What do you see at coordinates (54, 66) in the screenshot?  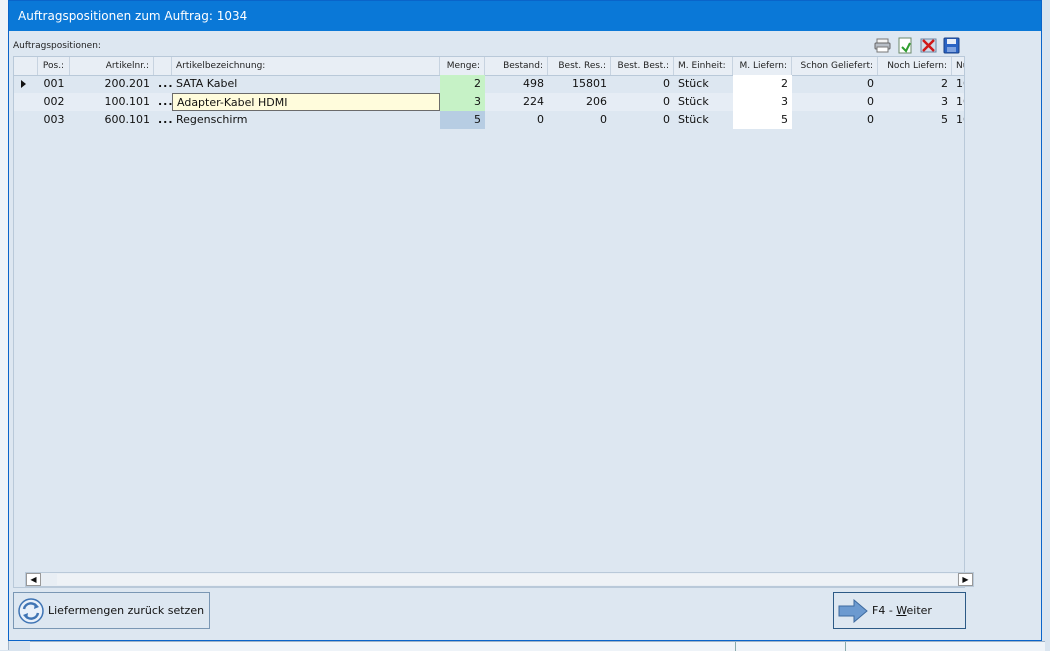 I see `col-header-pos: Pos.:` at bounding box center [54, 66].